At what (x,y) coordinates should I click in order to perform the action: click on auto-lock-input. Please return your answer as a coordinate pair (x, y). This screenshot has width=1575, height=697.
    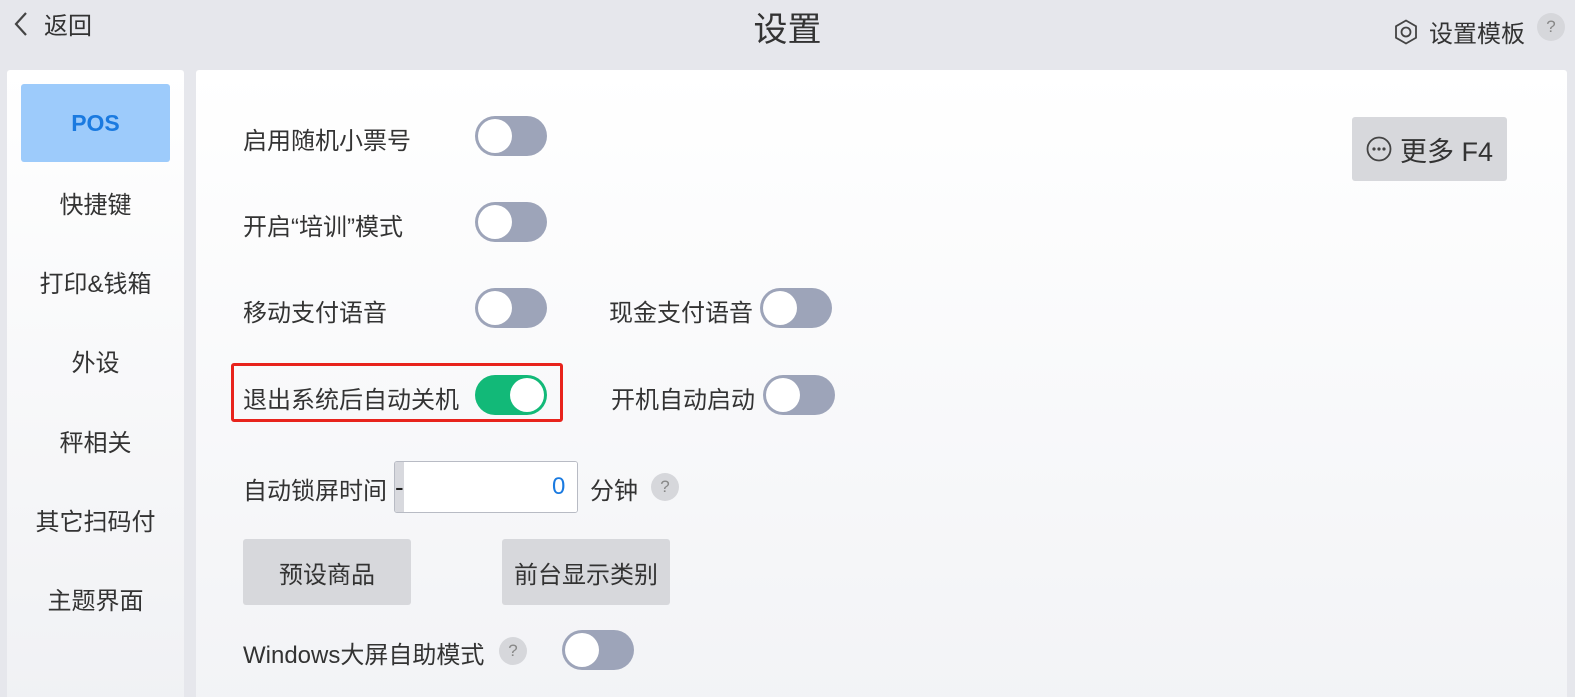
    Looking at the image, I should click on (490, 487).